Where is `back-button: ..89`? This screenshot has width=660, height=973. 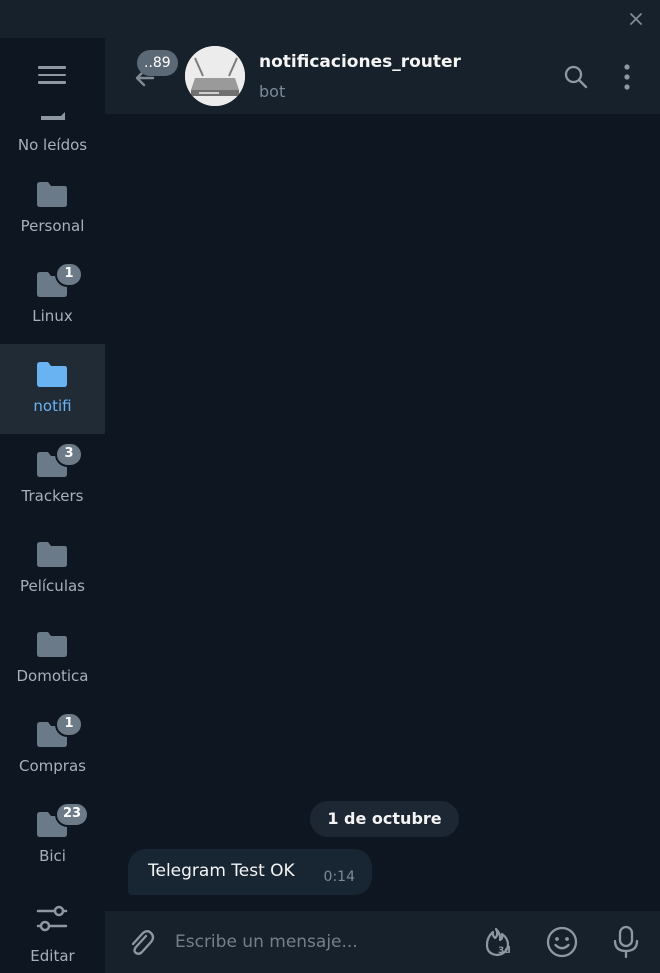
back-button: ..89 is located at coordinates (154, 74).